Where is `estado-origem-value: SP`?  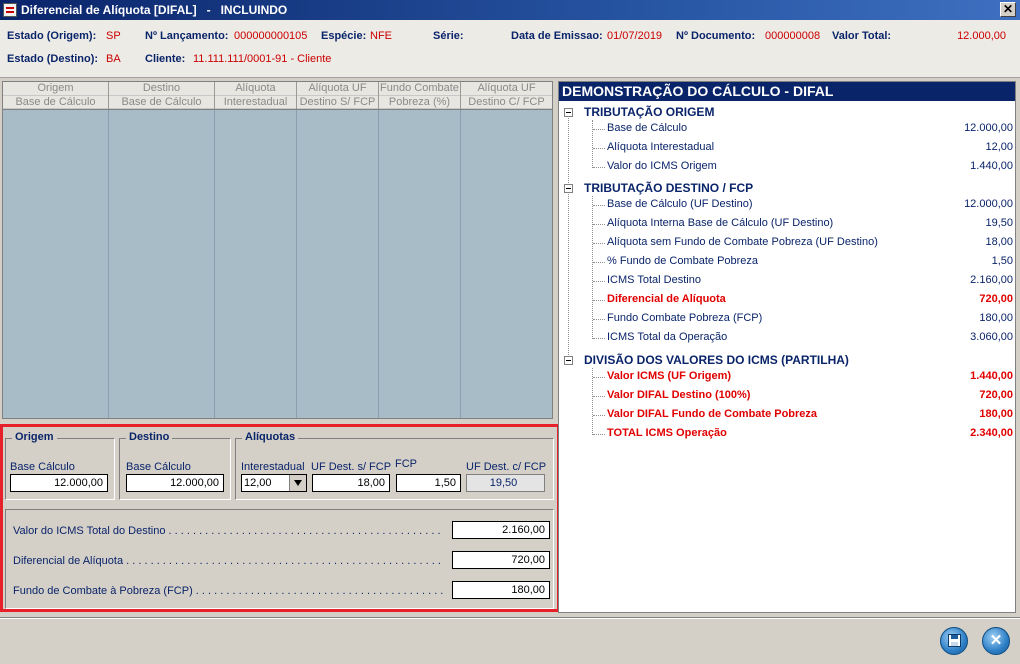
estado-origem-value: SP is located at coordinates (113, 36).